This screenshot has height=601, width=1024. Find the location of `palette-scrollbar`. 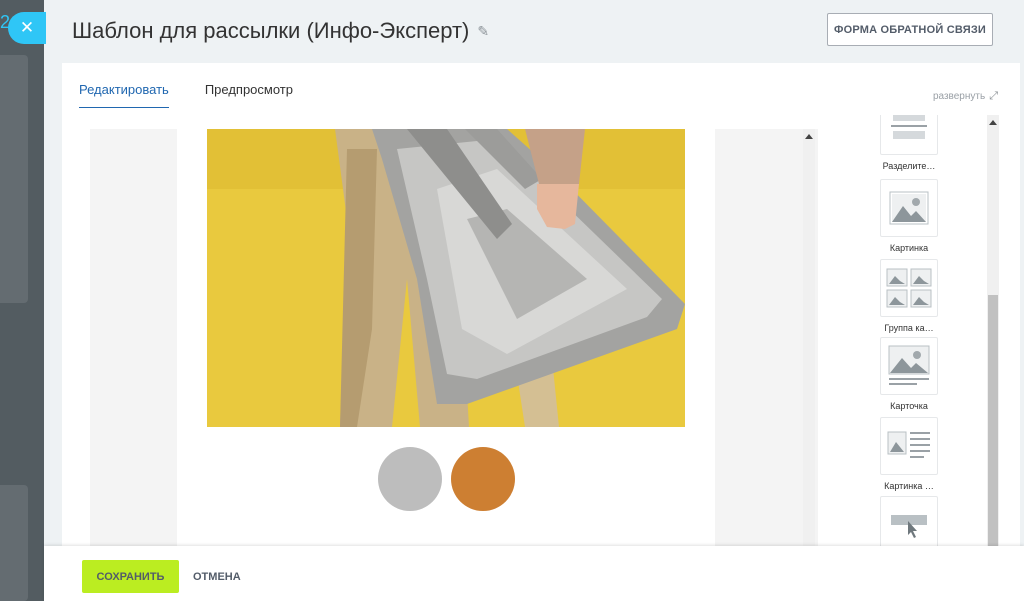

palette-scrollbar is located at coordinates (993, 331).